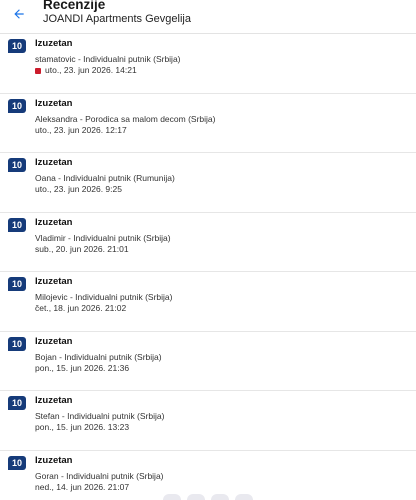  What do you see at coordinates (100, 416) in the screenshot?
I see `reviewer-info: Stefan - Individualni putnik (Srbija)` at bounding box center [100, 416].